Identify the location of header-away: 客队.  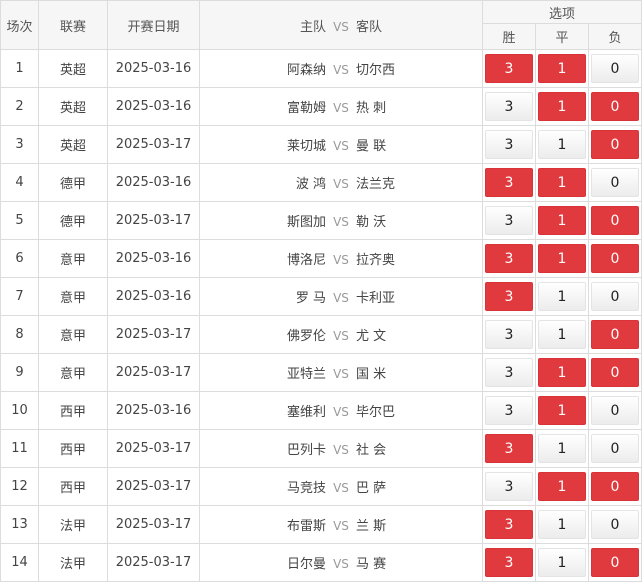
(369, 27).